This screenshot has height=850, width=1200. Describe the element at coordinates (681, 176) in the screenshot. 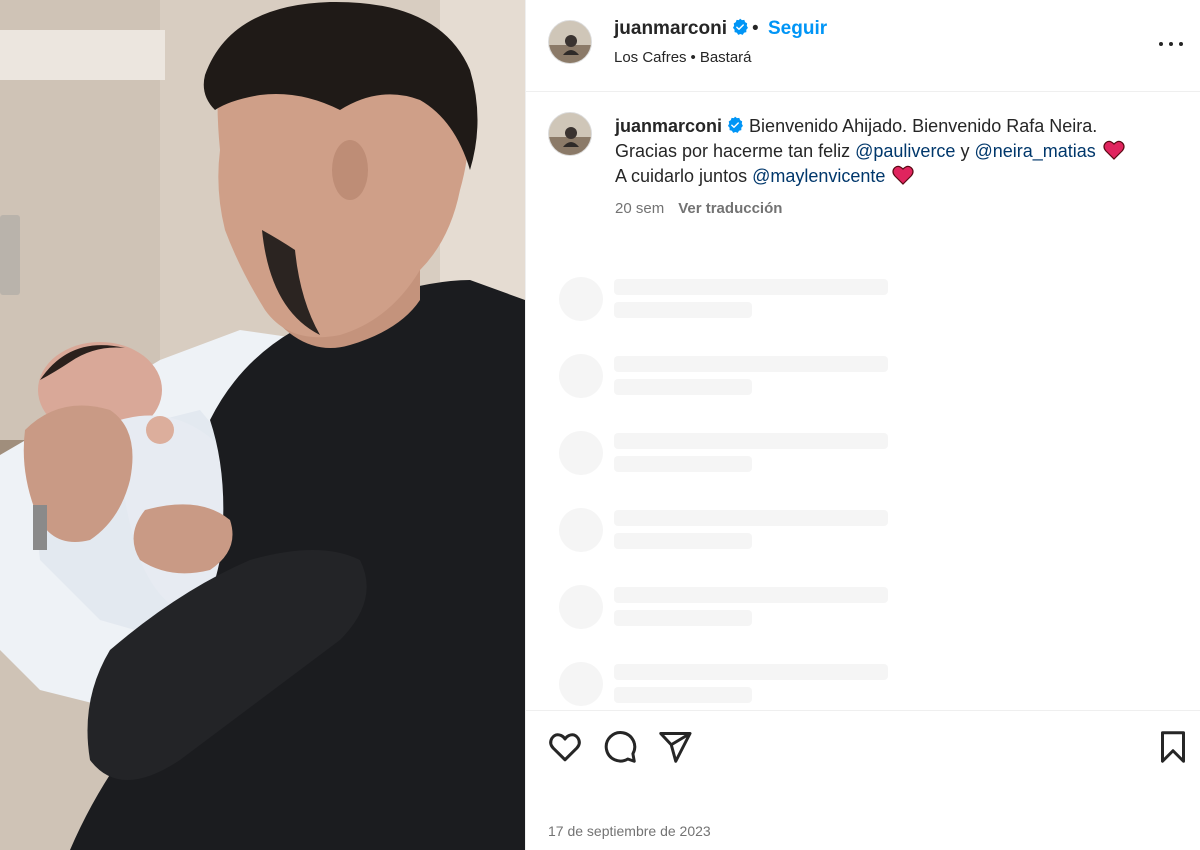

I see `caption-line-3-prefix: A cuidarlo juntos` at that location.